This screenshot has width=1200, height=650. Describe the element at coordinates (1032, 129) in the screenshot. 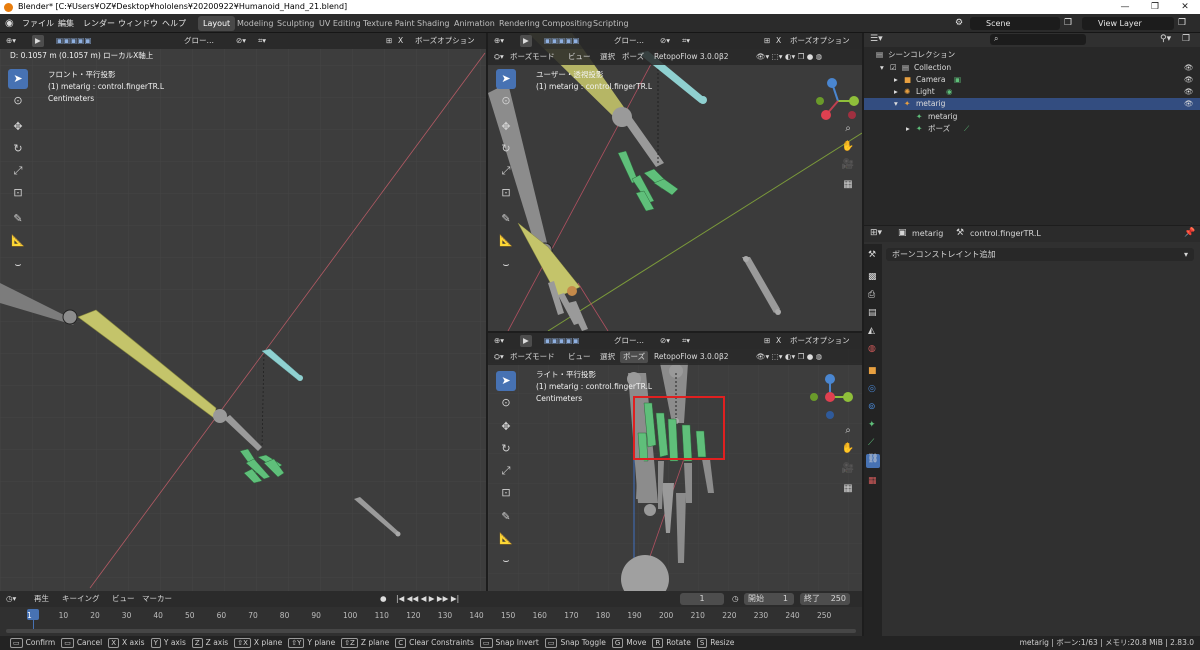

I see `outliner-row-pose: ▸ ✦ ポーズ ⟋` at that location.